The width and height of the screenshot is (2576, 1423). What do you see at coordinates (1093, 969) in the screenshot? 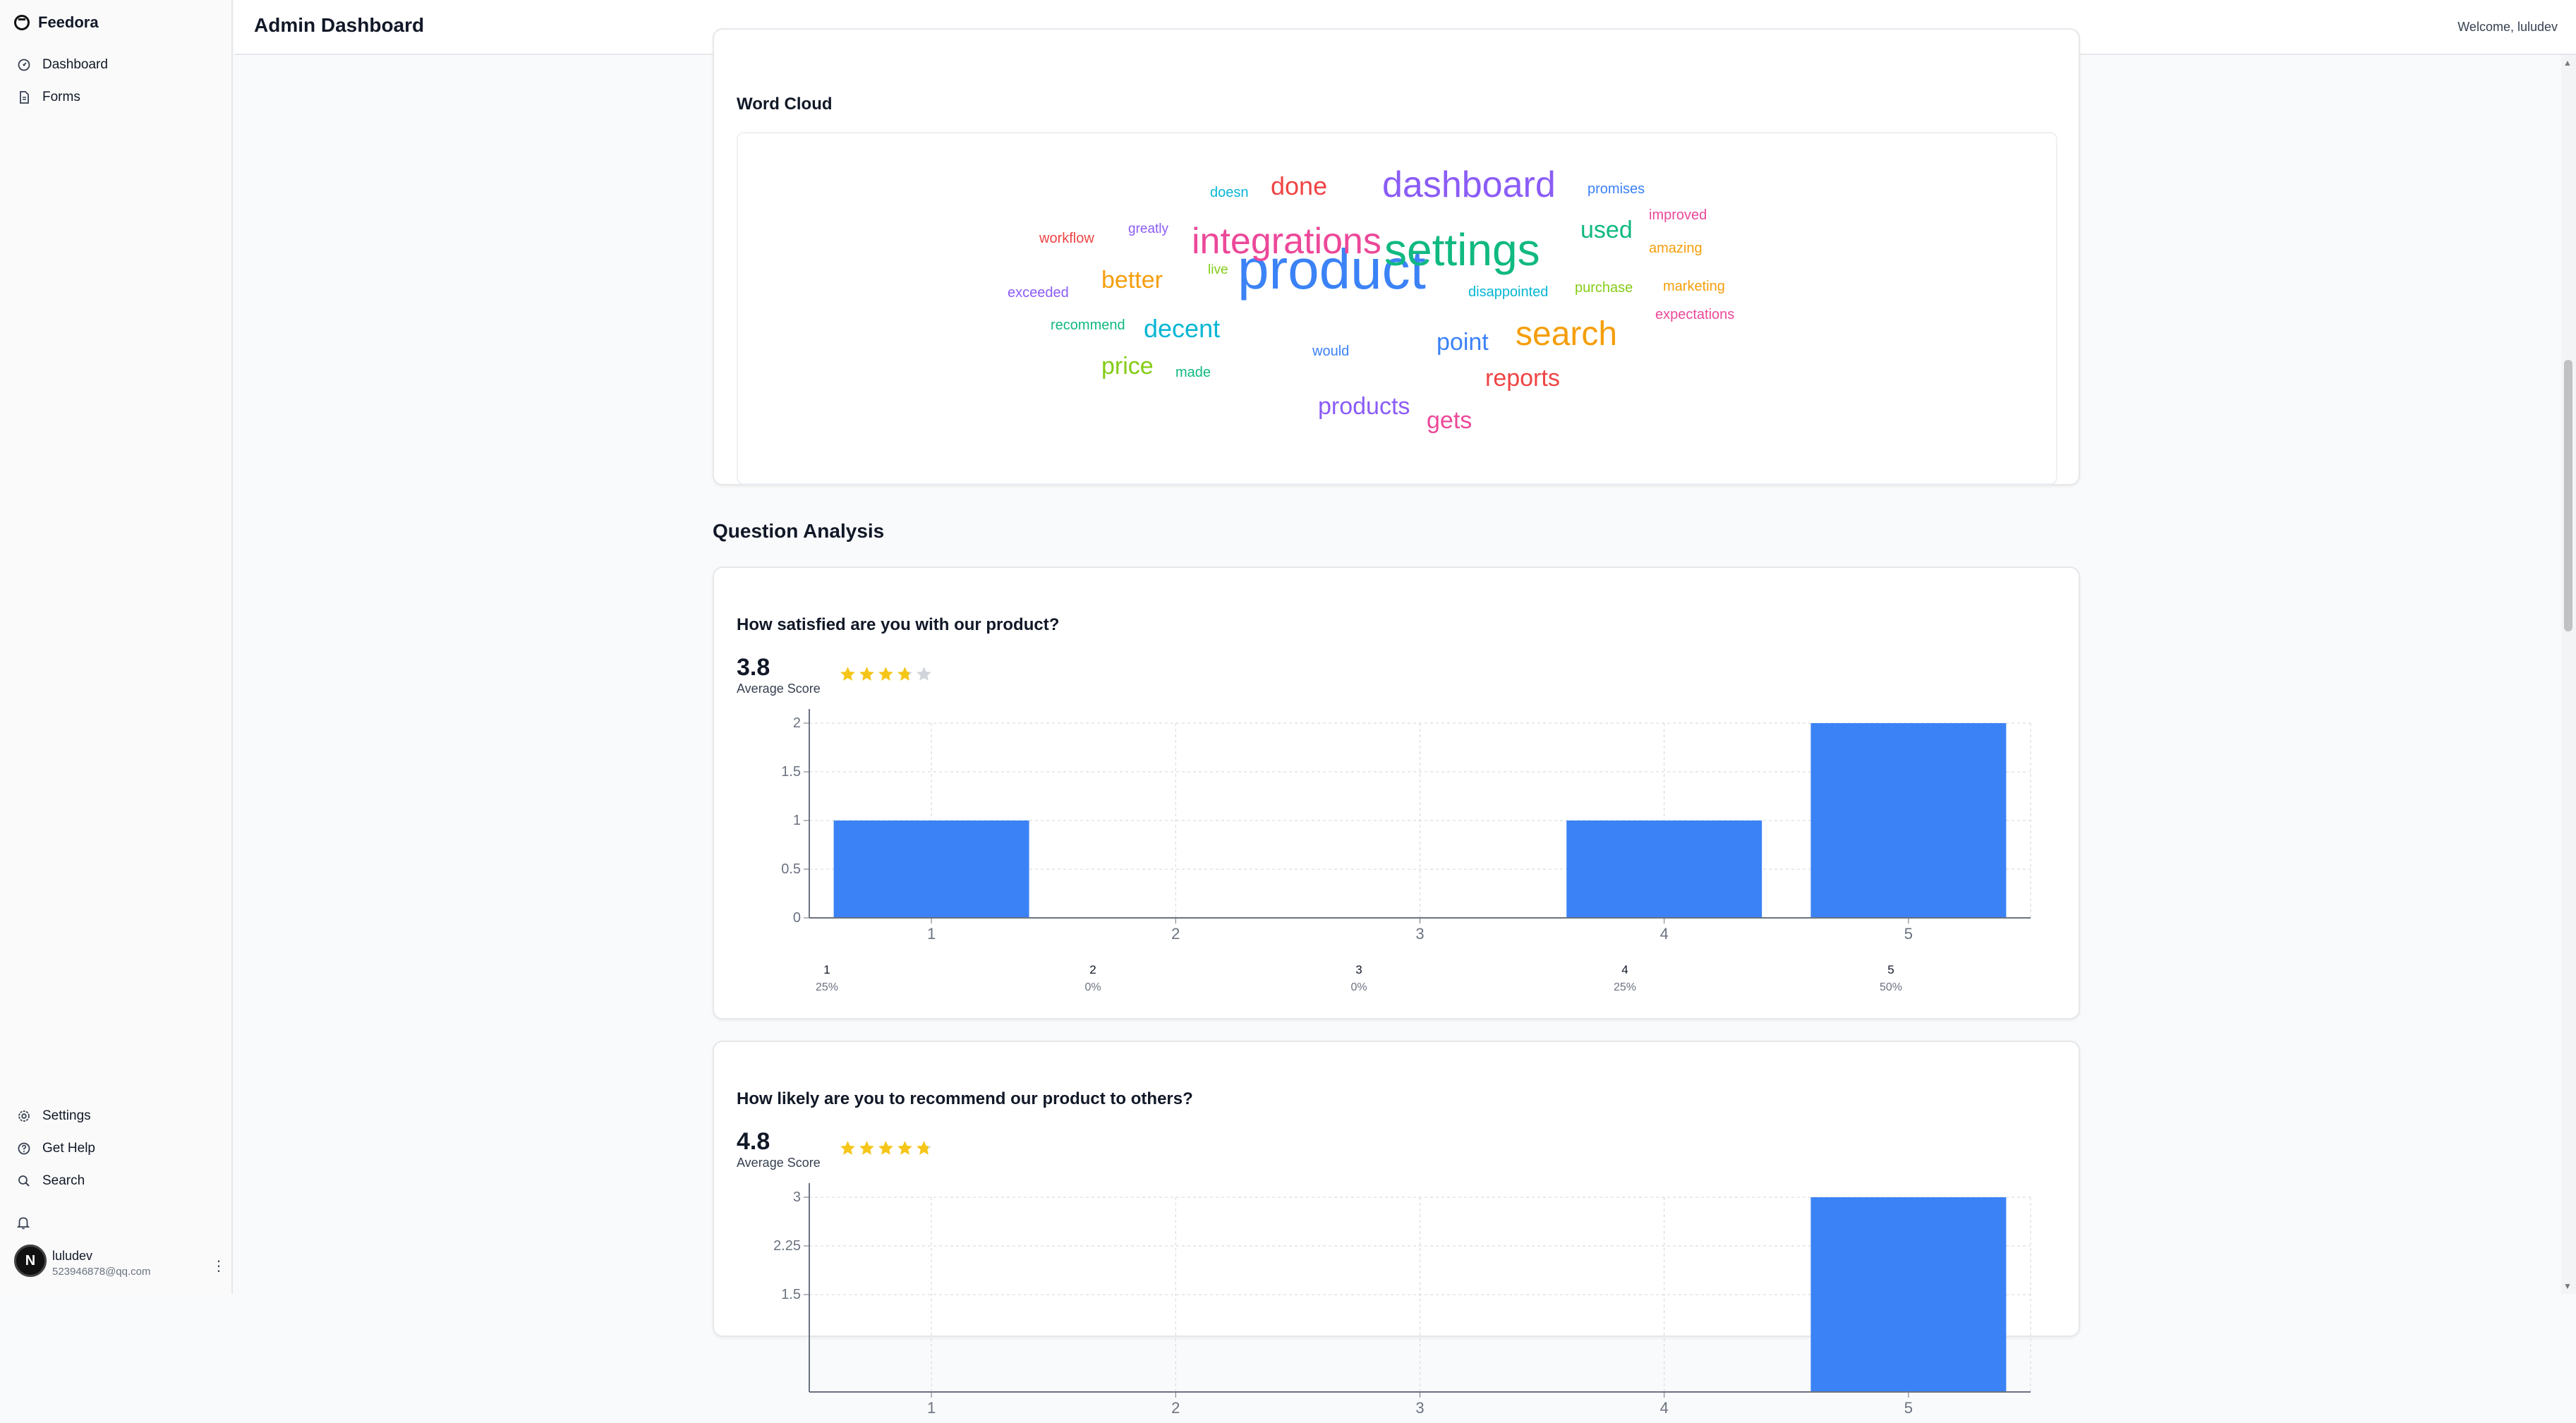
I see `distribution-label: 2` at bounding box center [1093, 969].